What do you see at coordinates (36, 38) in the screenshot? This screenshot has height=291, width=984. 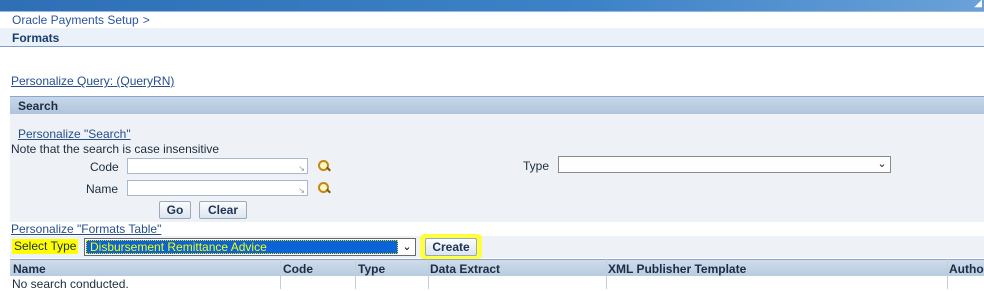 I see `page-title: Formats` at bounding box center [36, 38].